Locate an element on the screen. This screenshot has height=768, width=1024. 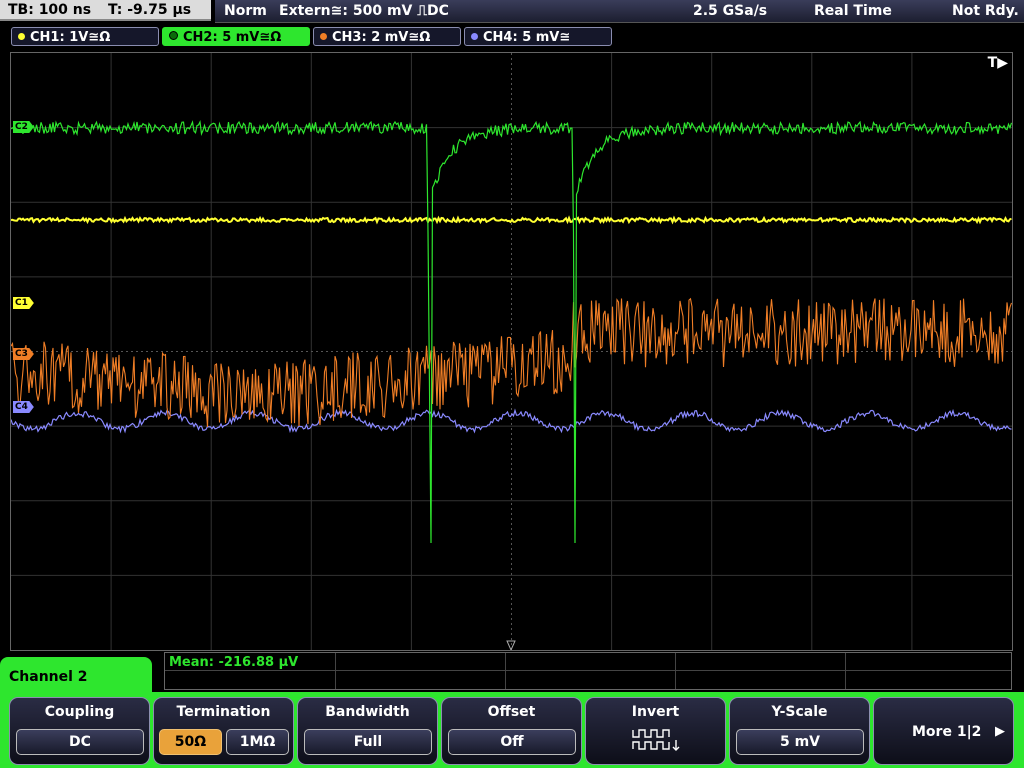
ch4-label: CH4: 5 mV≅ is located at coordinates (527, 37).